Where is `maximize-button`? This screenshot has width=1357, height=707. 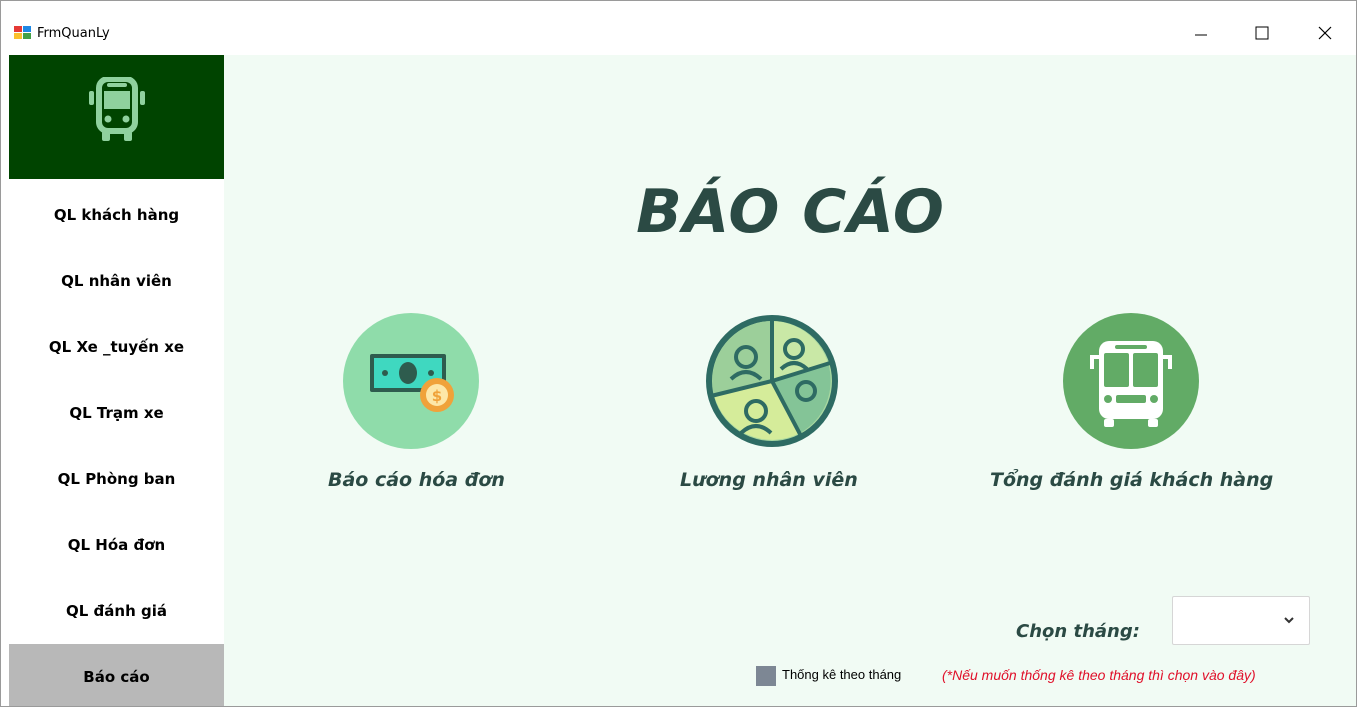
maximize-button is located at coordinates (1262, 33).